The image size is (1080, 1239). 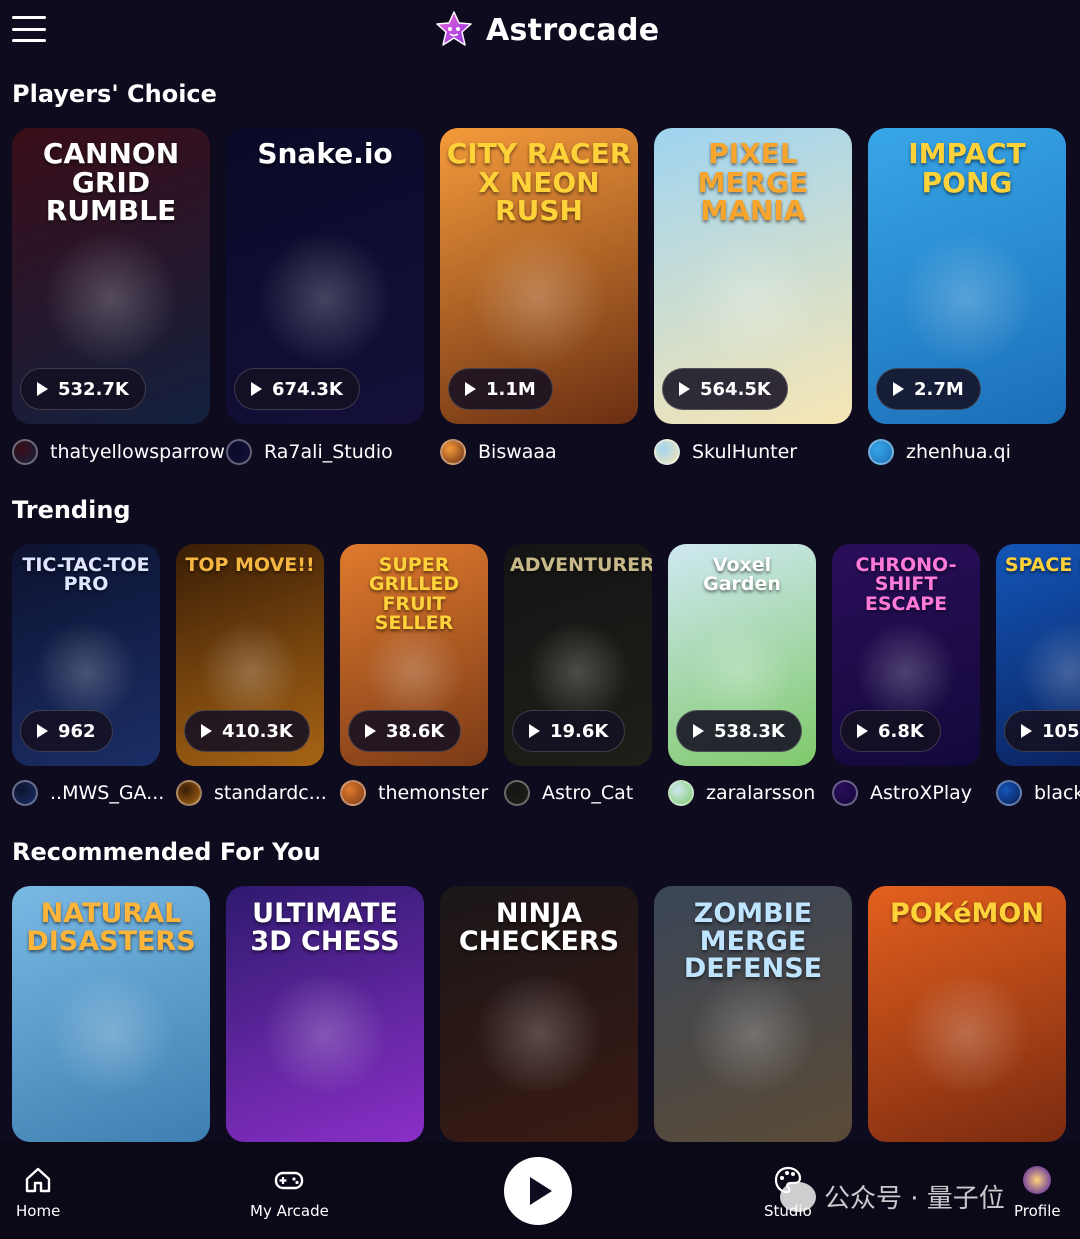 What do you see at coordinates (517, 452) in the screenshot?
I see `creator-name: Biswaaa` at bounding box center [517, 452].